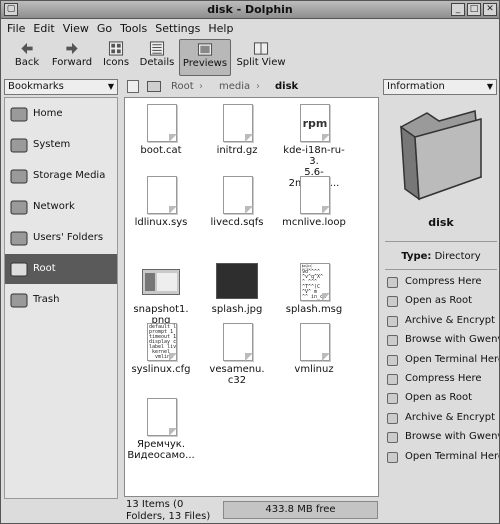 Image resolution: width=500 pixels, height=524 pixels. What do you see at coordinates (234, 86) in the screenshot?
I see `breadcrumb-media: media` at bounding box center [234, 86].